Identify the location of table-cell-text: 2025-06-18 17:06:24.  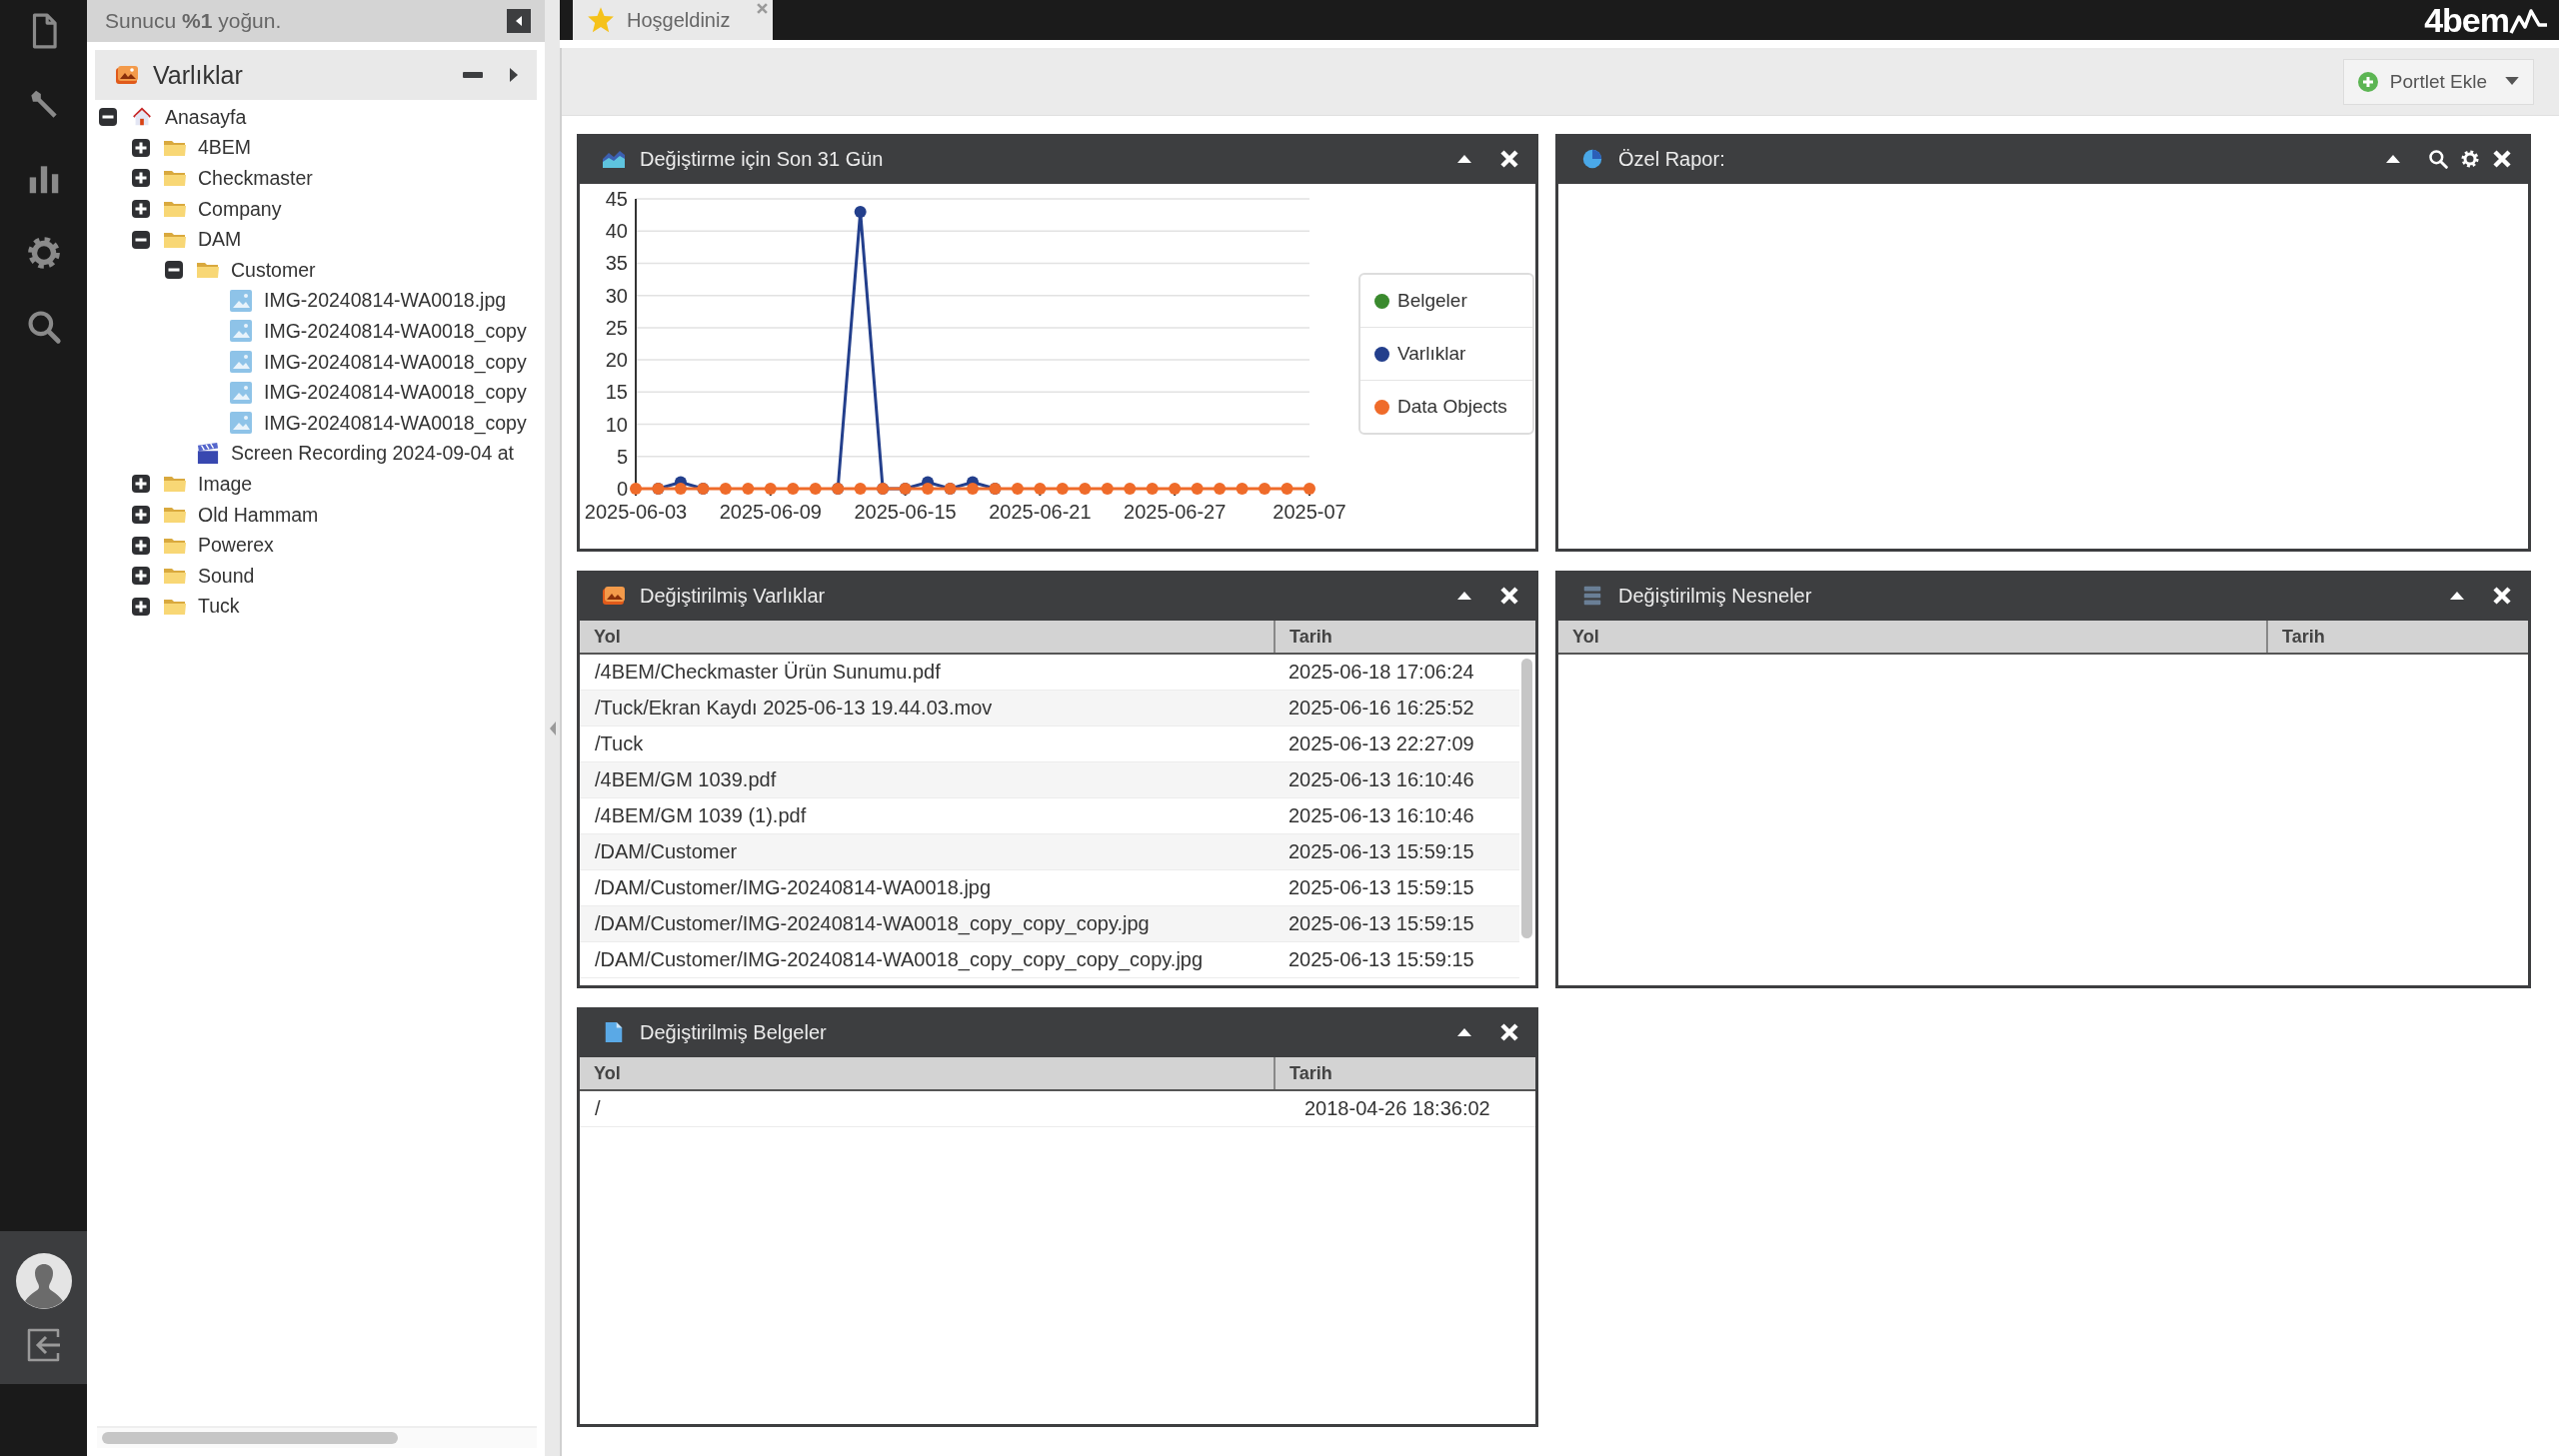
(1381, 672).